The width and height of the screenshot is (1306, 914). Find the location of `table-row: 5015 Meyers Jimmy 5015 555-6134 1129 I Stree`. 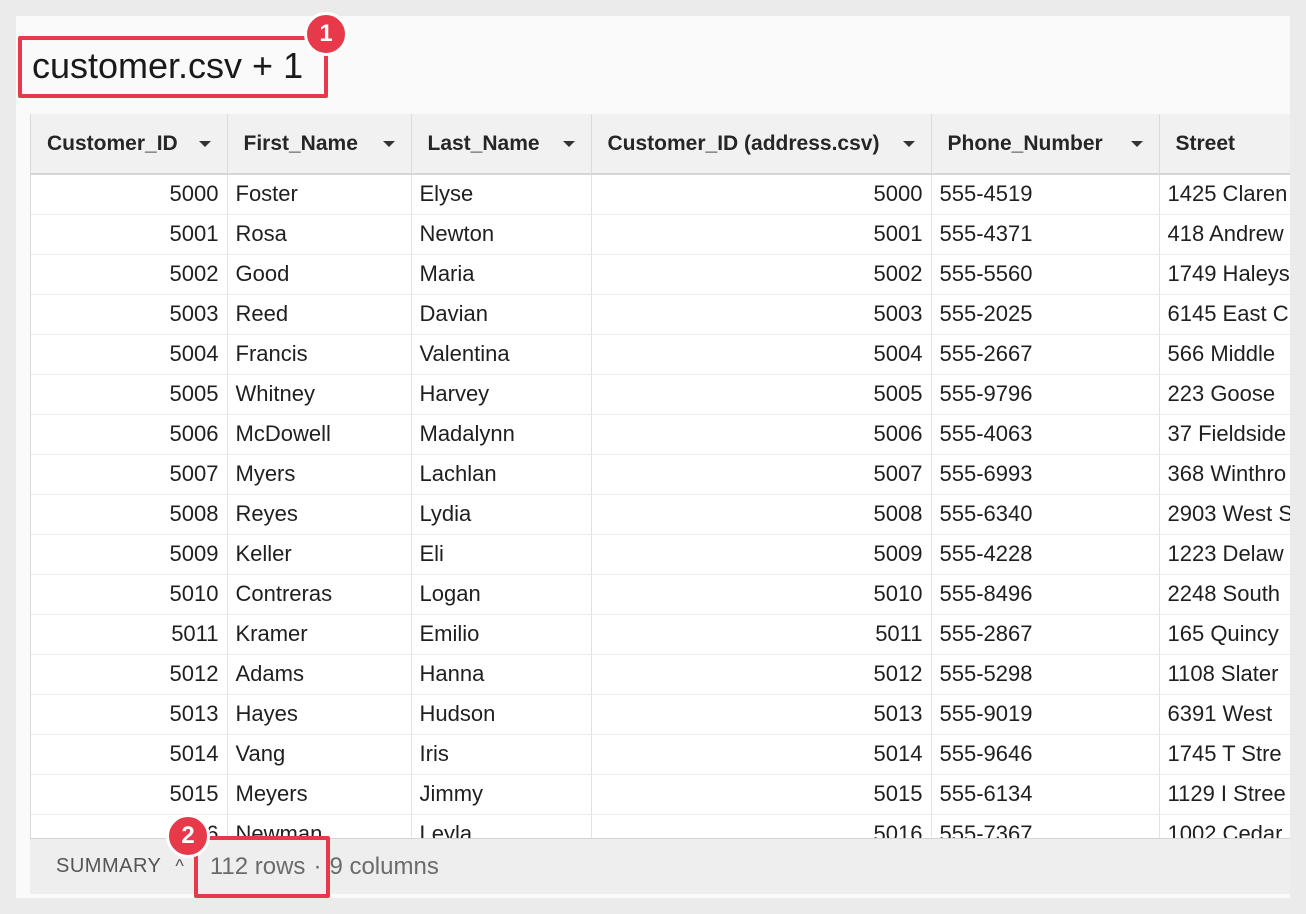

table-row: 5015 Meyers Jimmy 5015 555-6134 1129 I Stree is located at coordinates (660, 794).